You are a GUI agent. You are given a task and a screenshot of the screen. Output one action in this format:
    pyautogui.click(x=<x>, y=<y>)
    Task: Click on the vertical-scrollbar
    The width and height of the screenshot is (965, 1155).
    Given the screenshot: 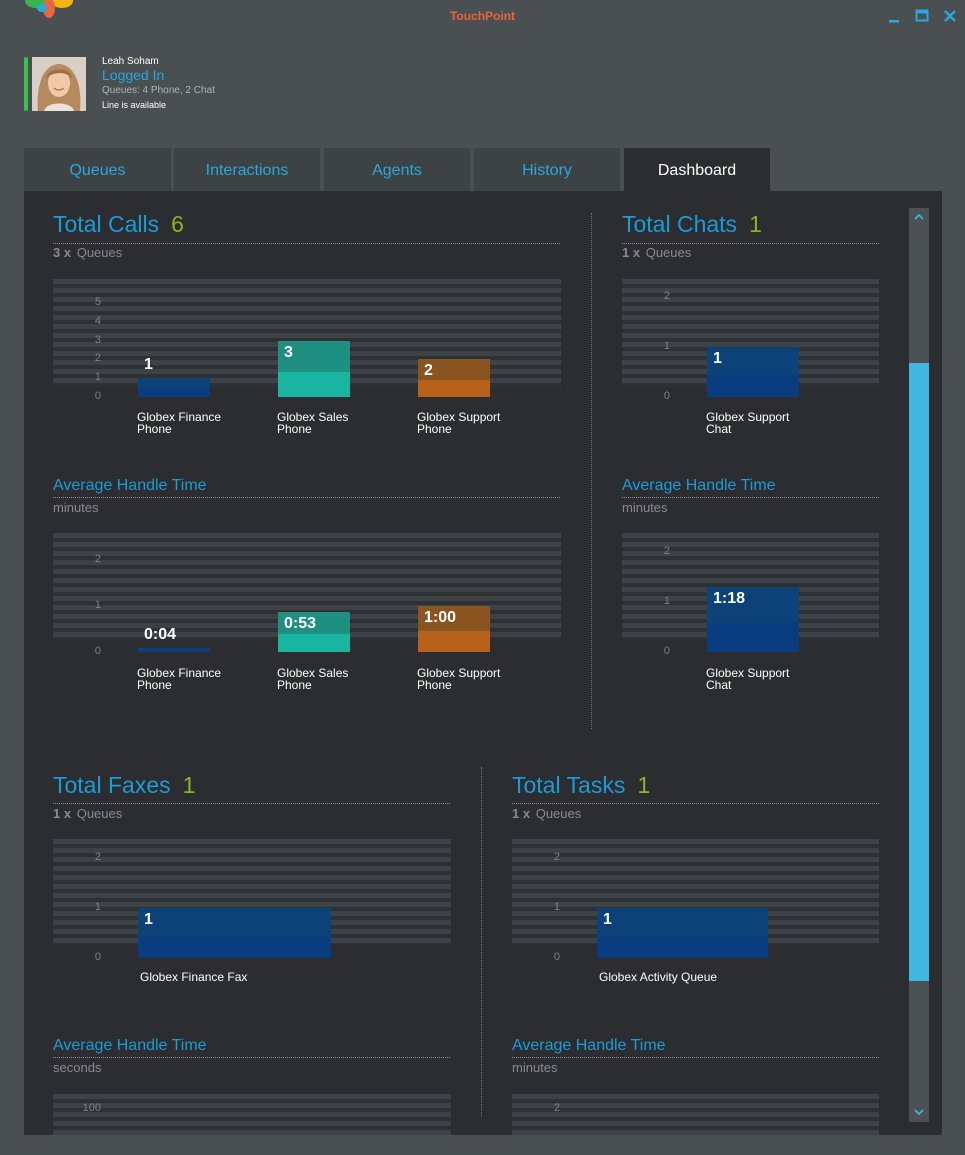 What is the action you would take?
    pyautogui.click(x=919, y=665)
    